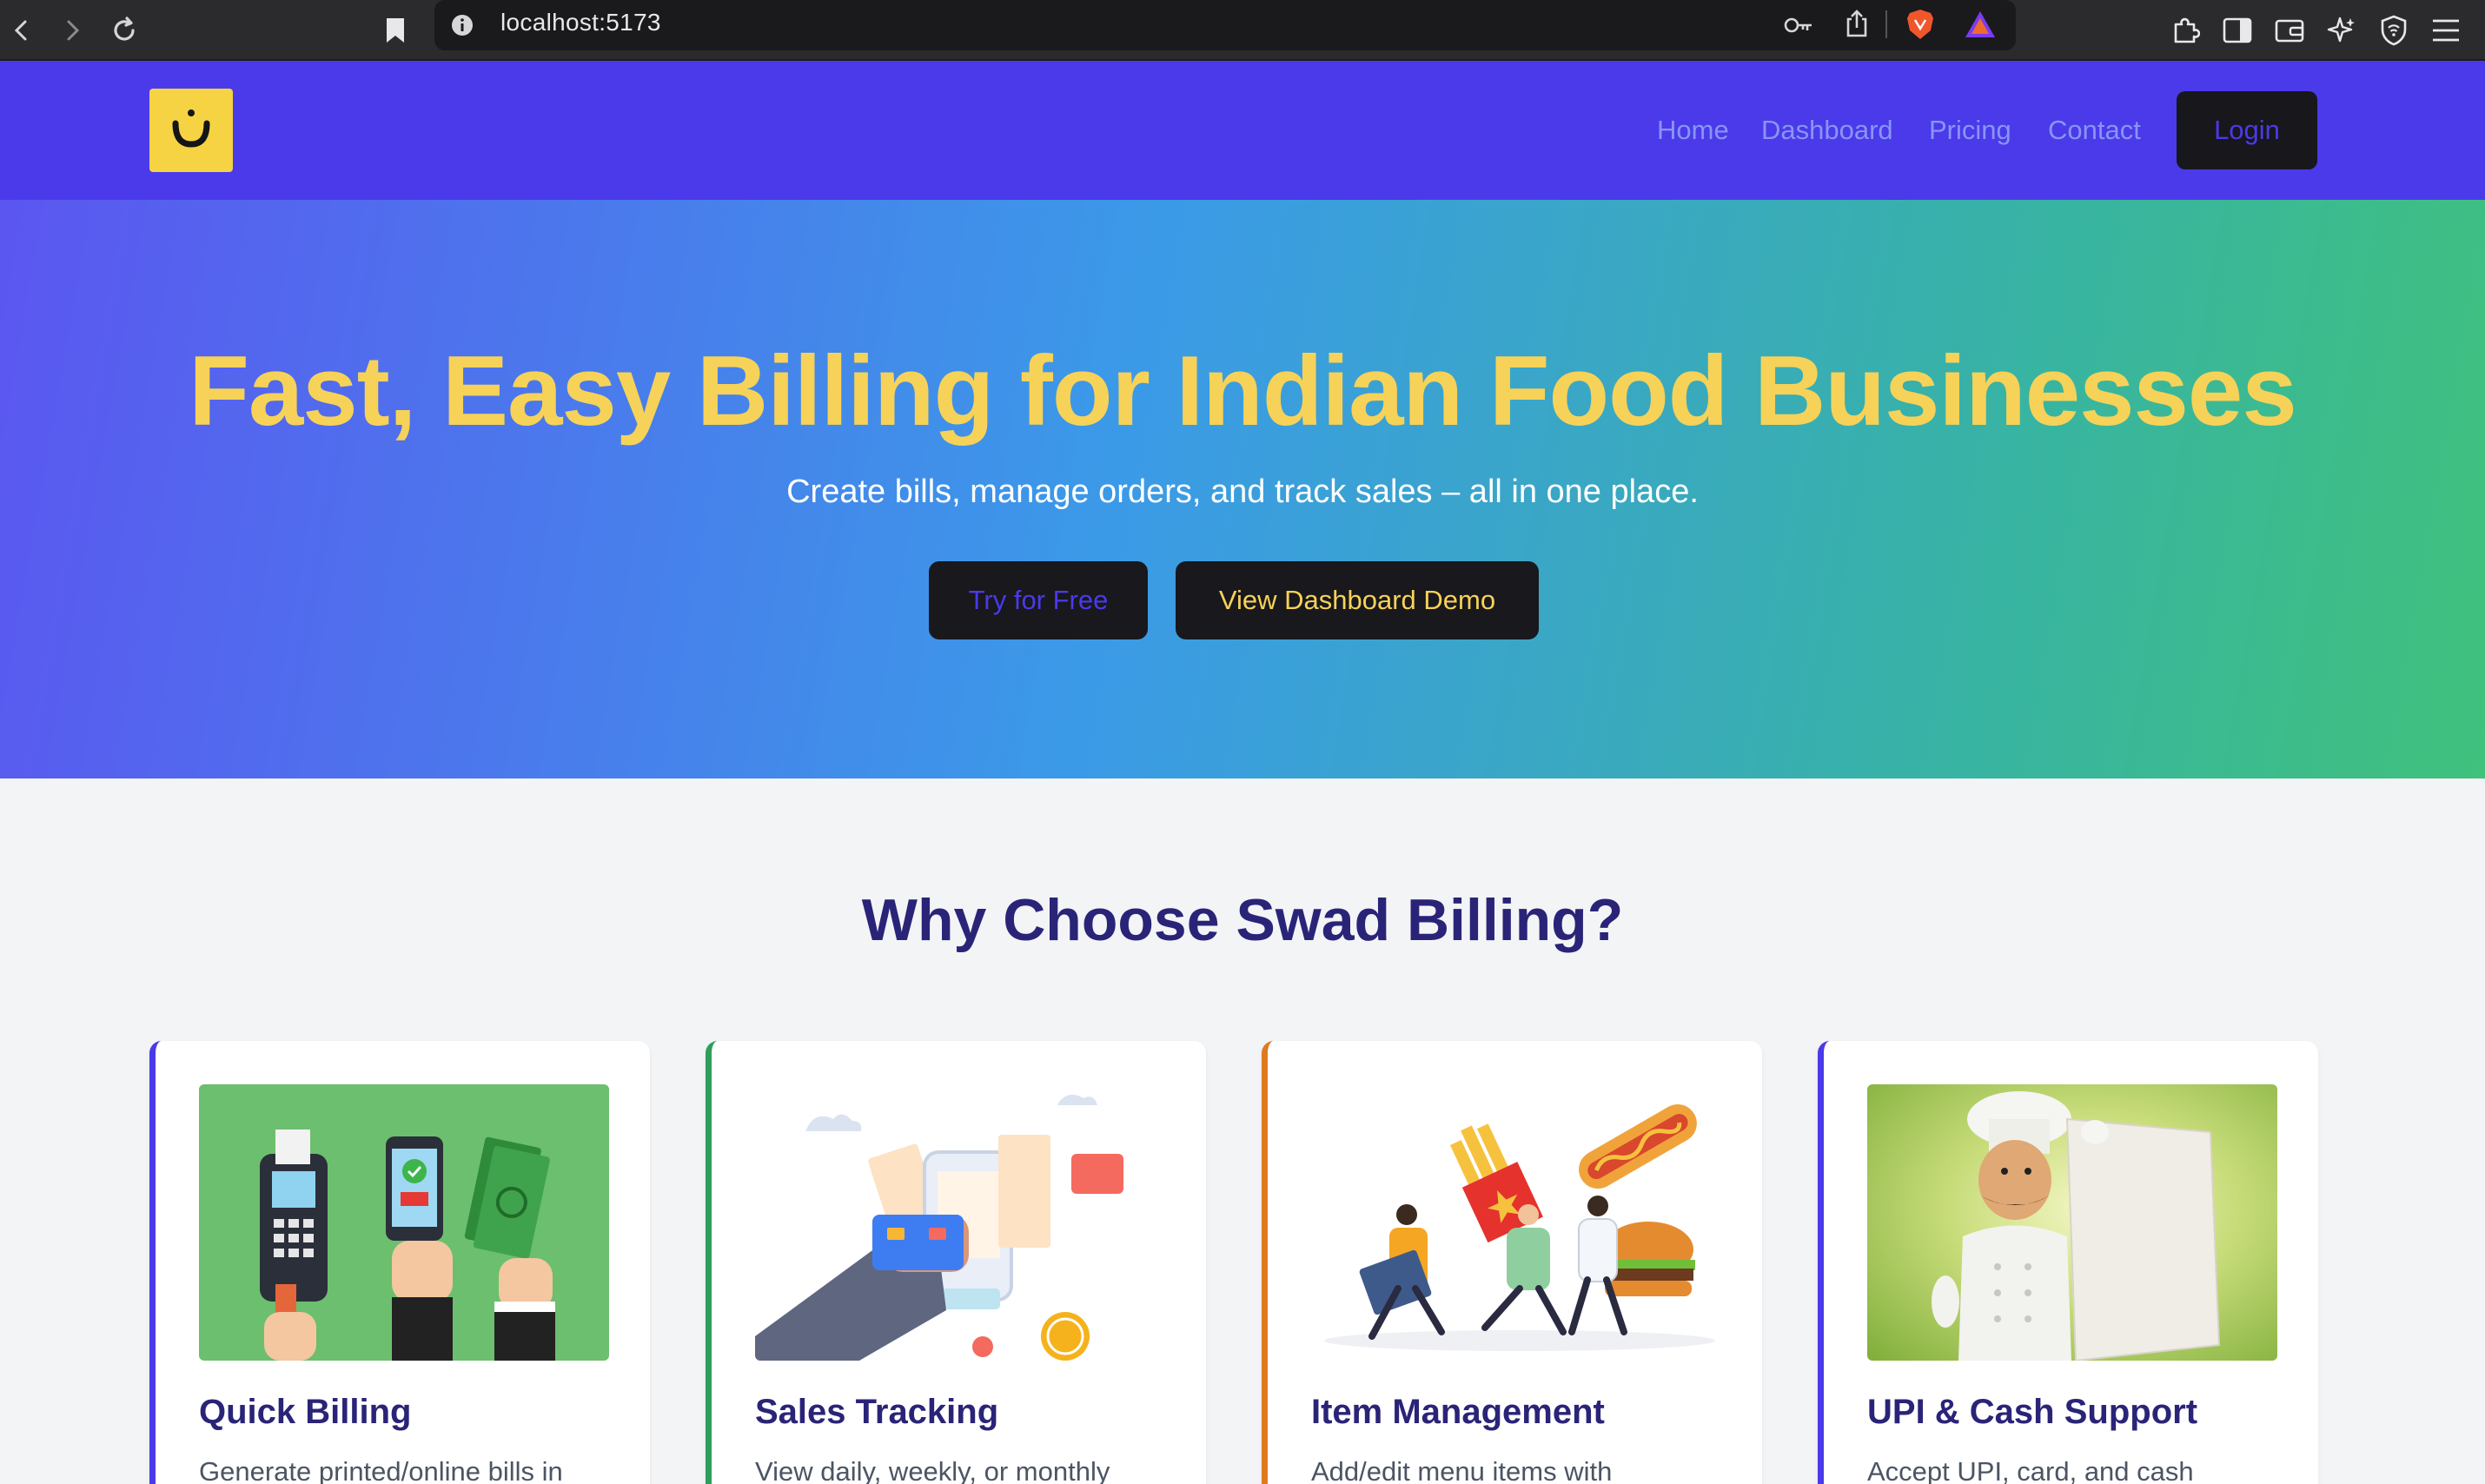 The width and height of the screenshot is (2485, 1484). Describe the element at coordinates (1980, 24) in the screenshot. I see `brave-rewards-icon` at that location.